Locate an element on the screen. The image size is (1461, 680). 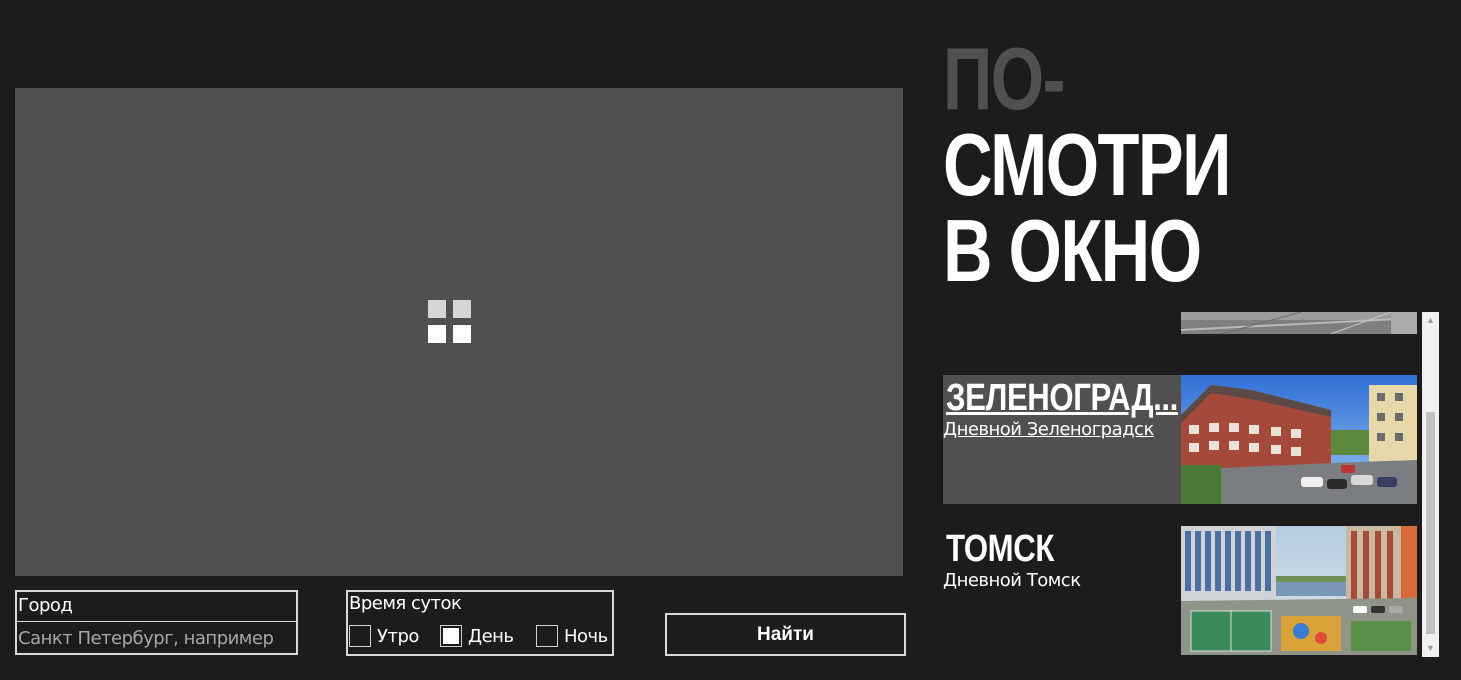
time-of-day-box: Время суток Утро День Ночь is located at coordinates (480, 623).